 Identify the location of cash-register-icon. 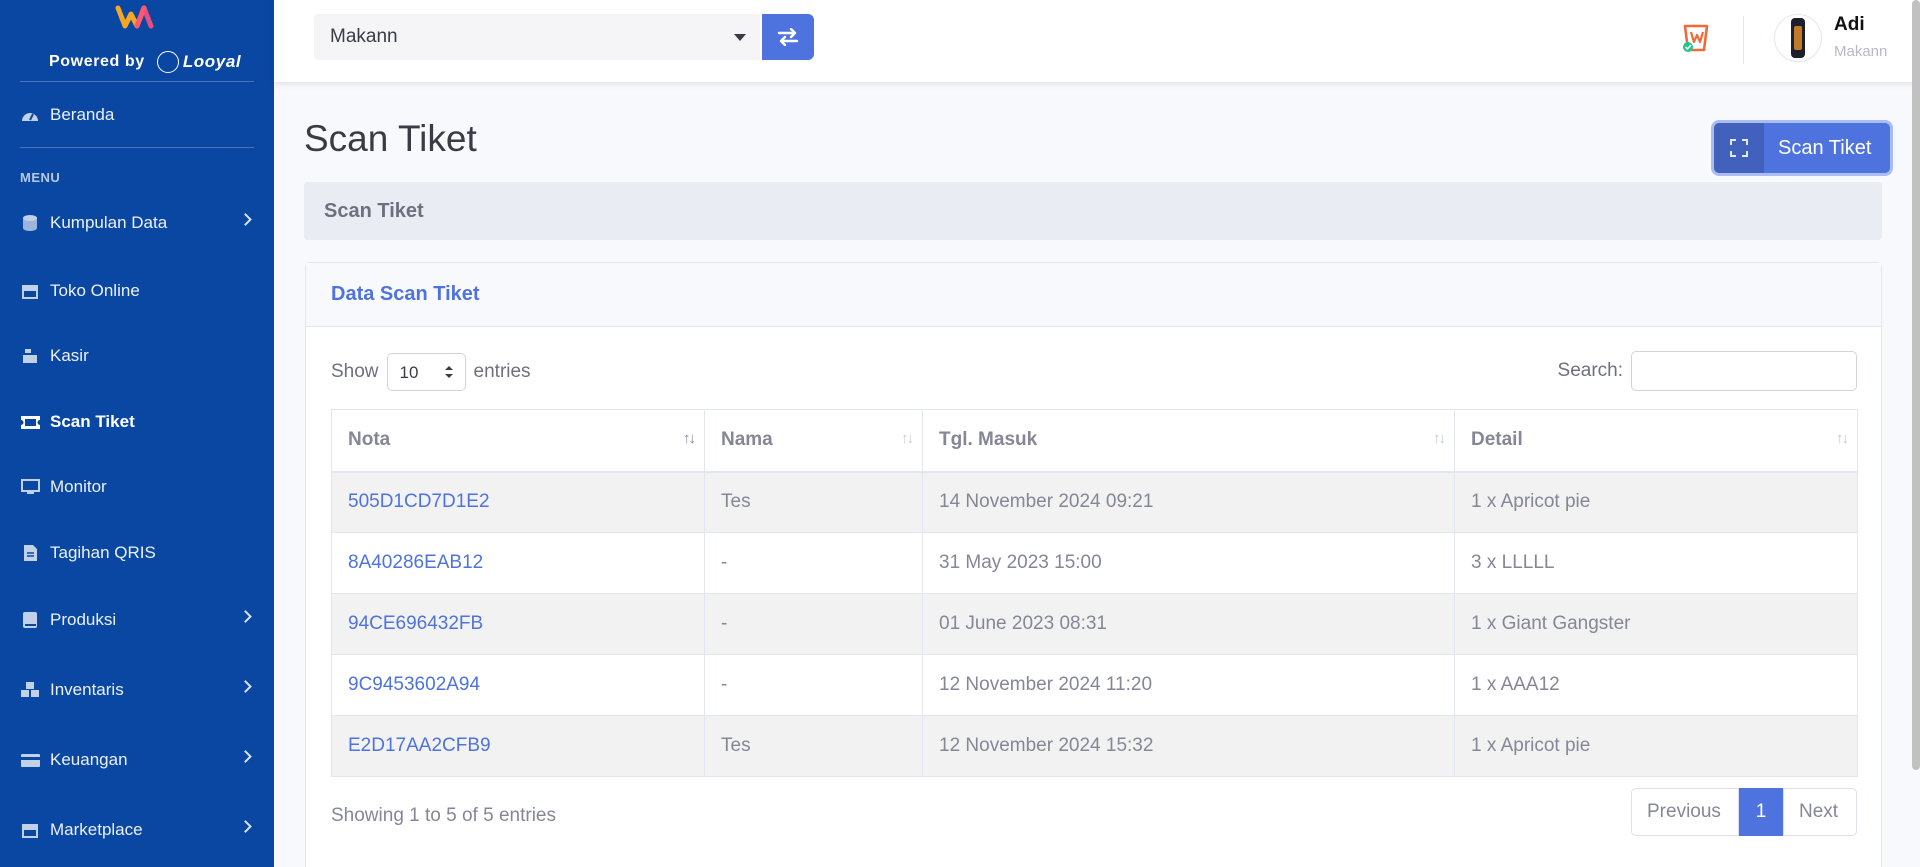
(30, 356).